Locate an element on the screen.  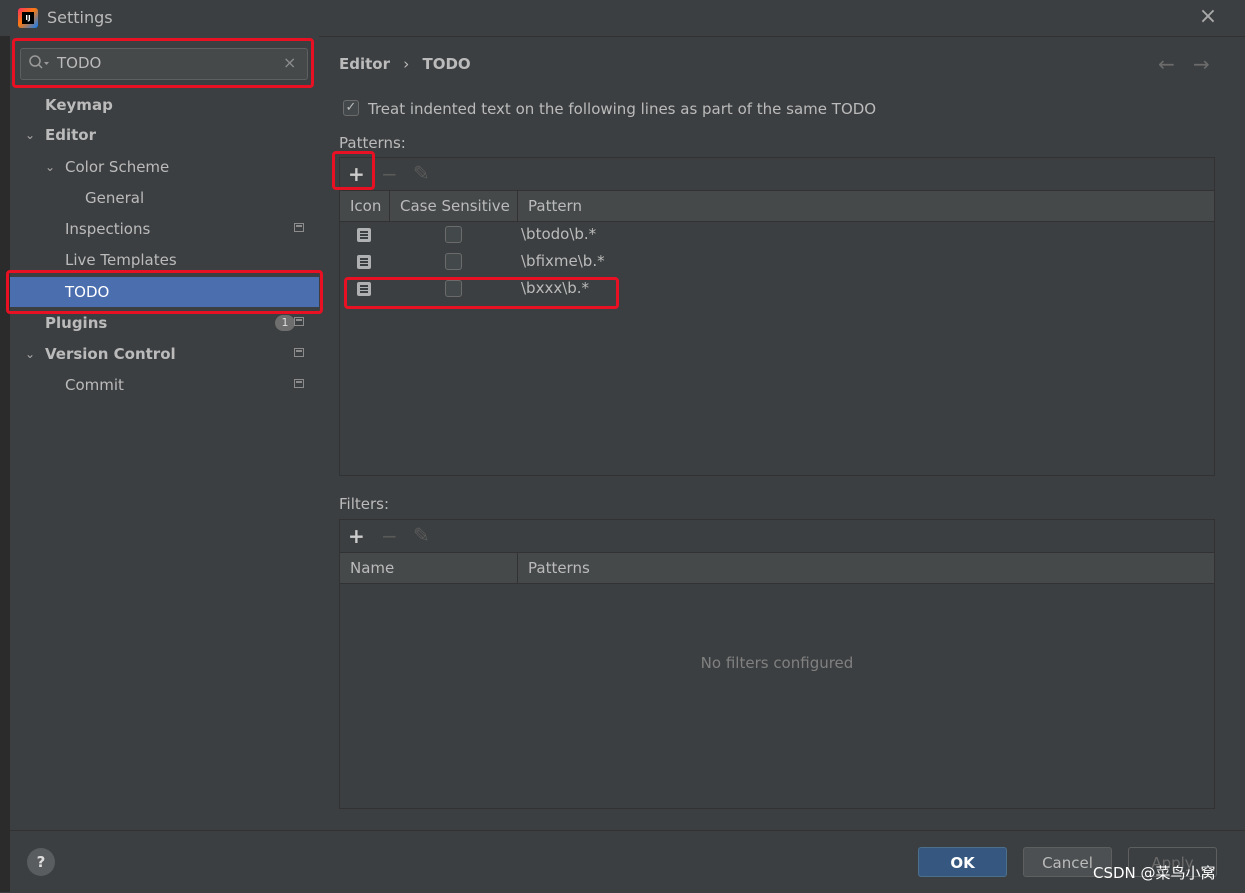
edit-pattern-icon: ✎ is located at coordinates (421, 173).